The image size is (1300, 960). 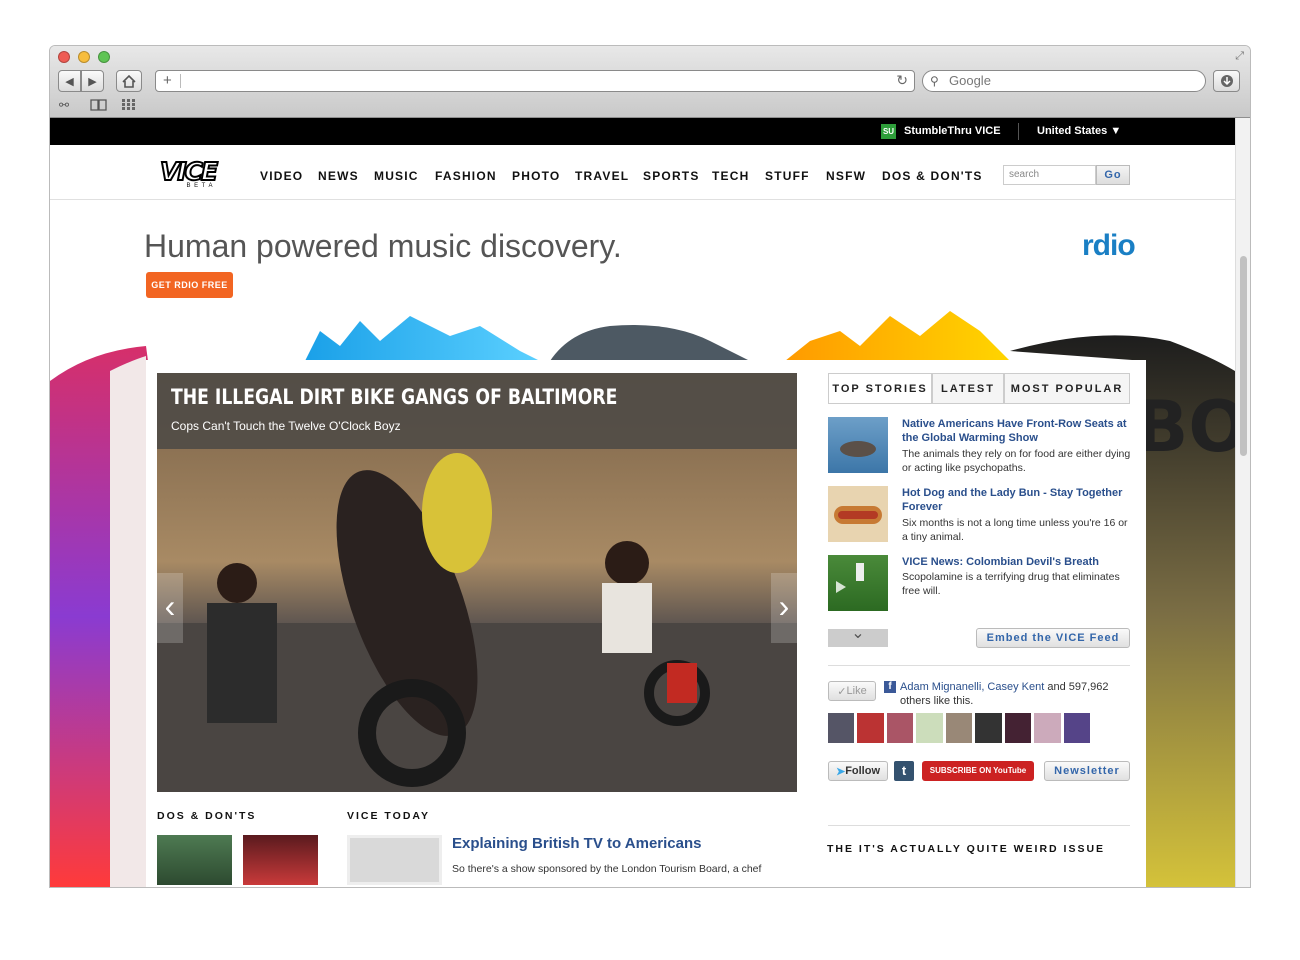 I want to click on downloads-button, so click(x=1226, y=81).